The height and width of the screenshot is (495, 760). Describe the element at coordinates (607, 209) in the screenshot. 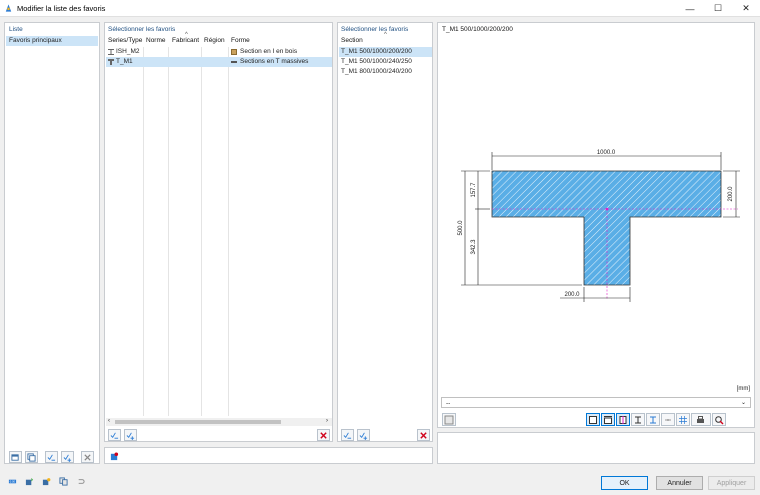

I see `centroid-point` at that location.